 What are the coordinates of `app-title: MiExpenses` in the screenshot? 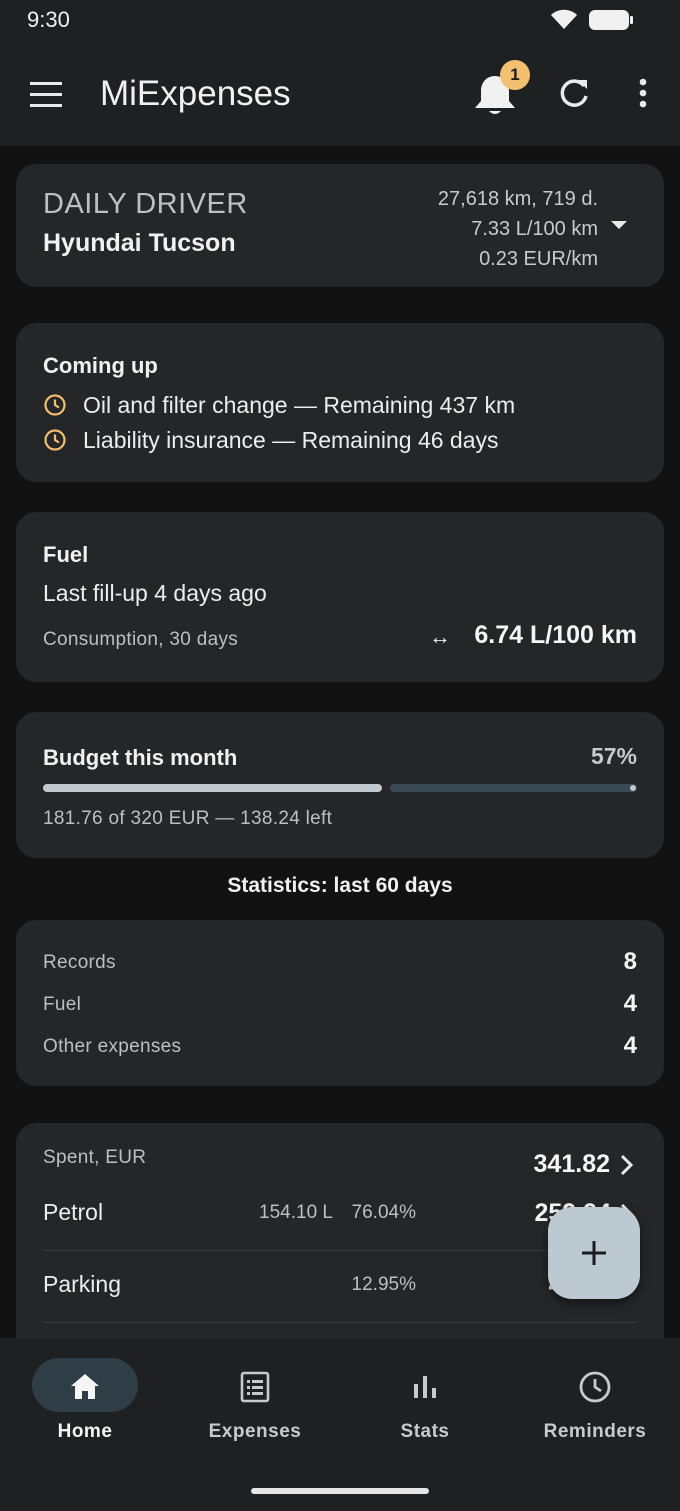 It's located at (195, 93).